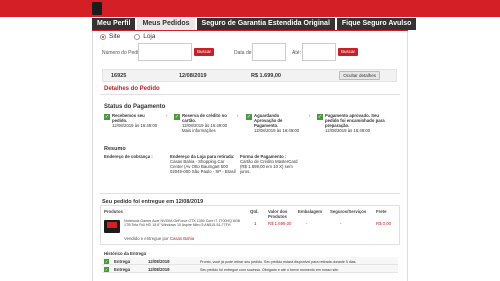 This screenshot has width=500, height=281. I want to click on col-valor: Valor dos Produtos, so click(278, 214).